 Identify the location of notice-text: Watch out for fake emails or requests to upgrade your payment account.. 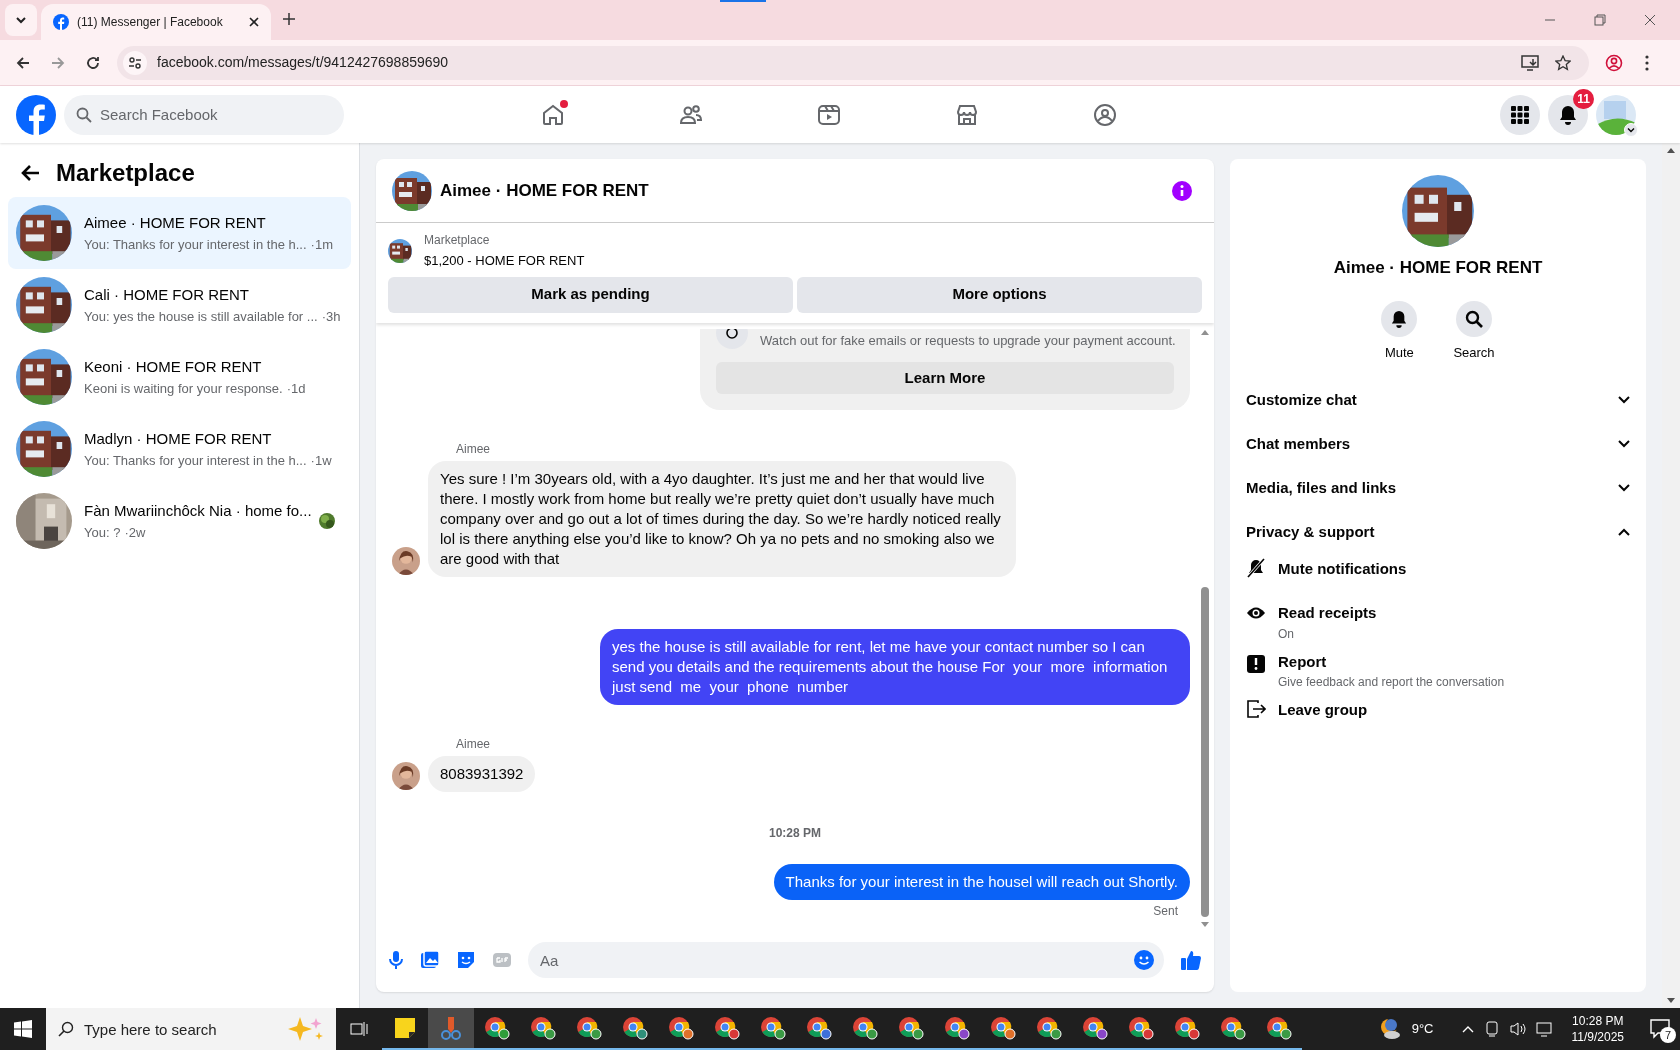
(968, 340).